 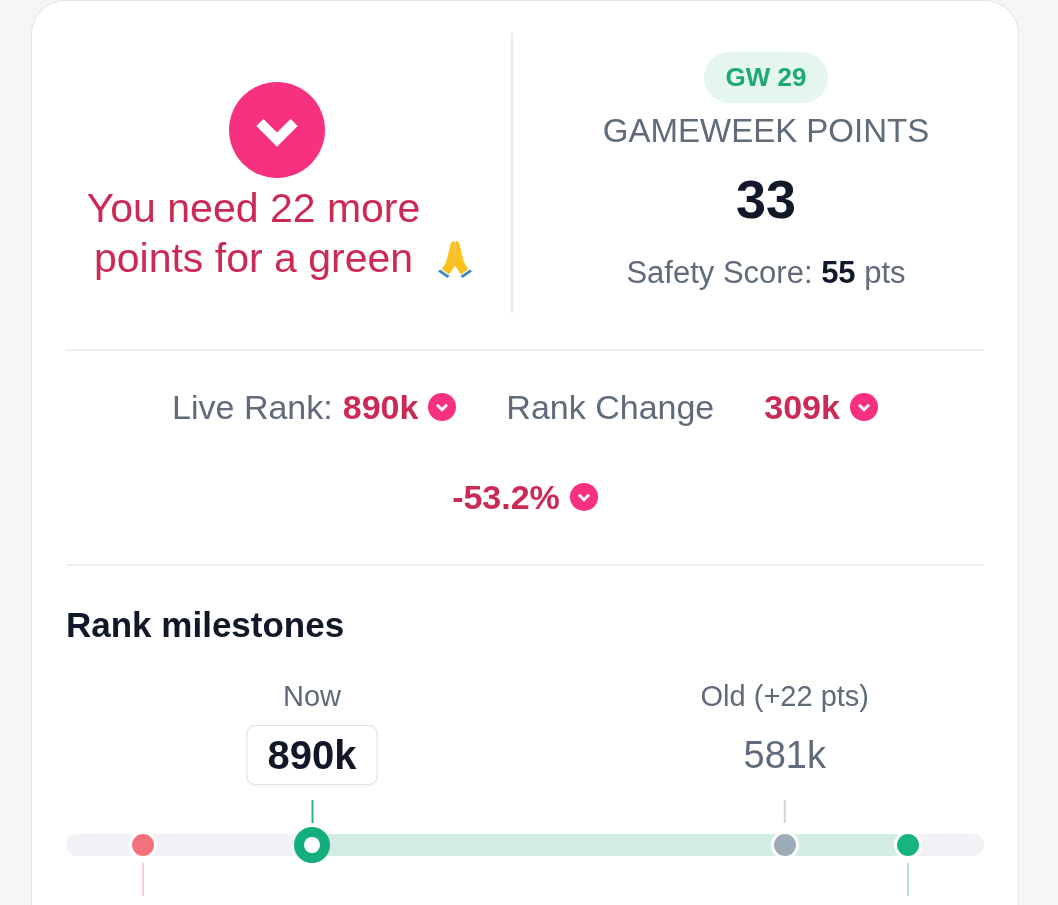 What do you see at coordinates (766, 273) in the screenshot?
I see `safety-score: Safety Score: 55 pts` at bounding box center [766, 273].